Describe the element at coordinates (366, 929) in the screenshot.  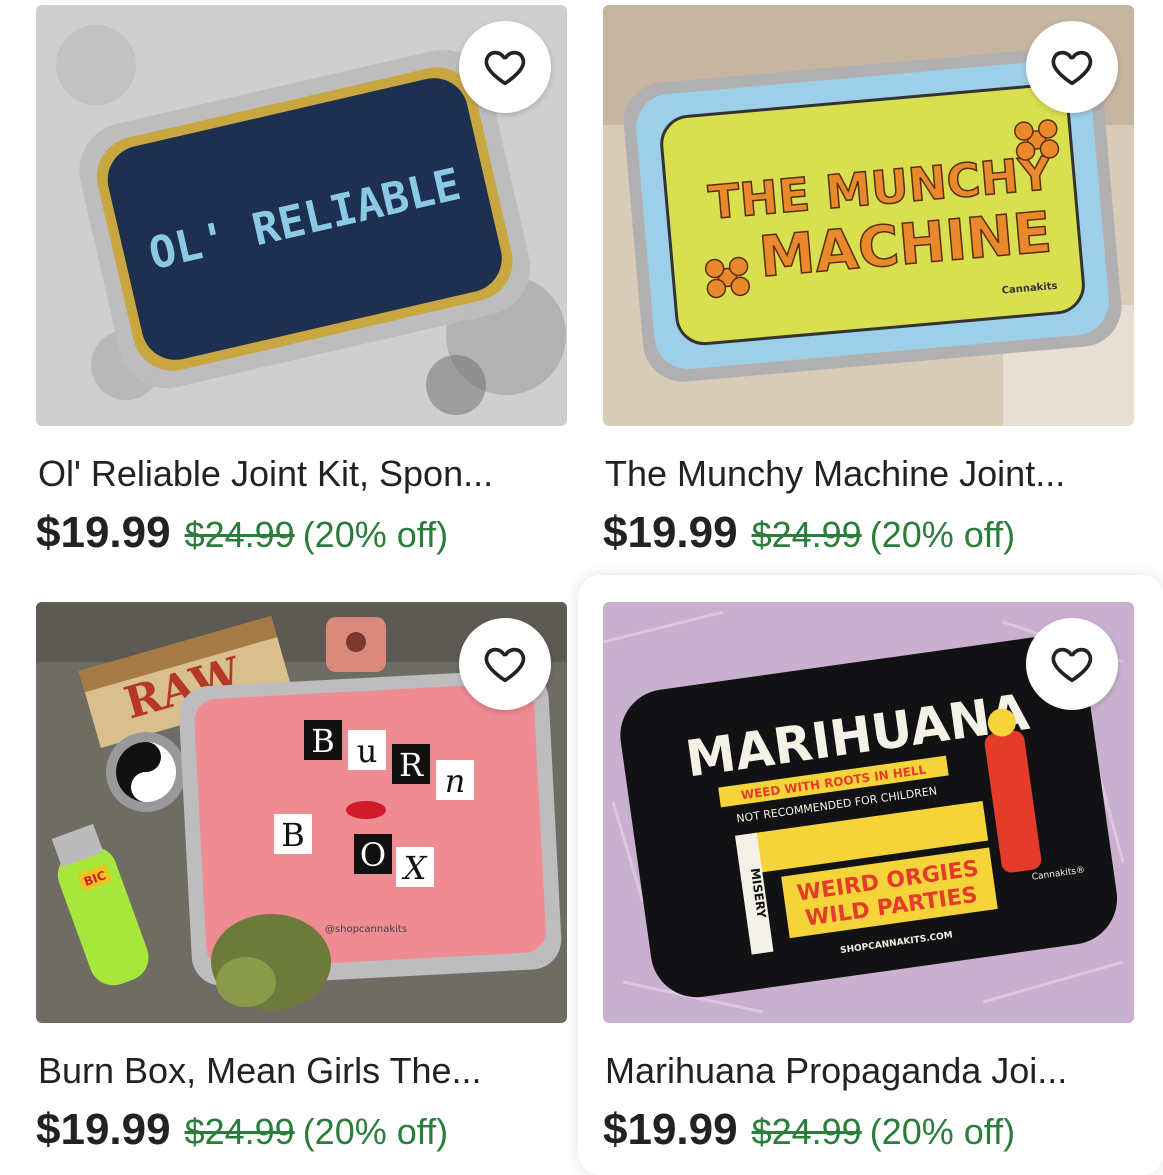
I see `svg-text: @shopcannakits` at that location.